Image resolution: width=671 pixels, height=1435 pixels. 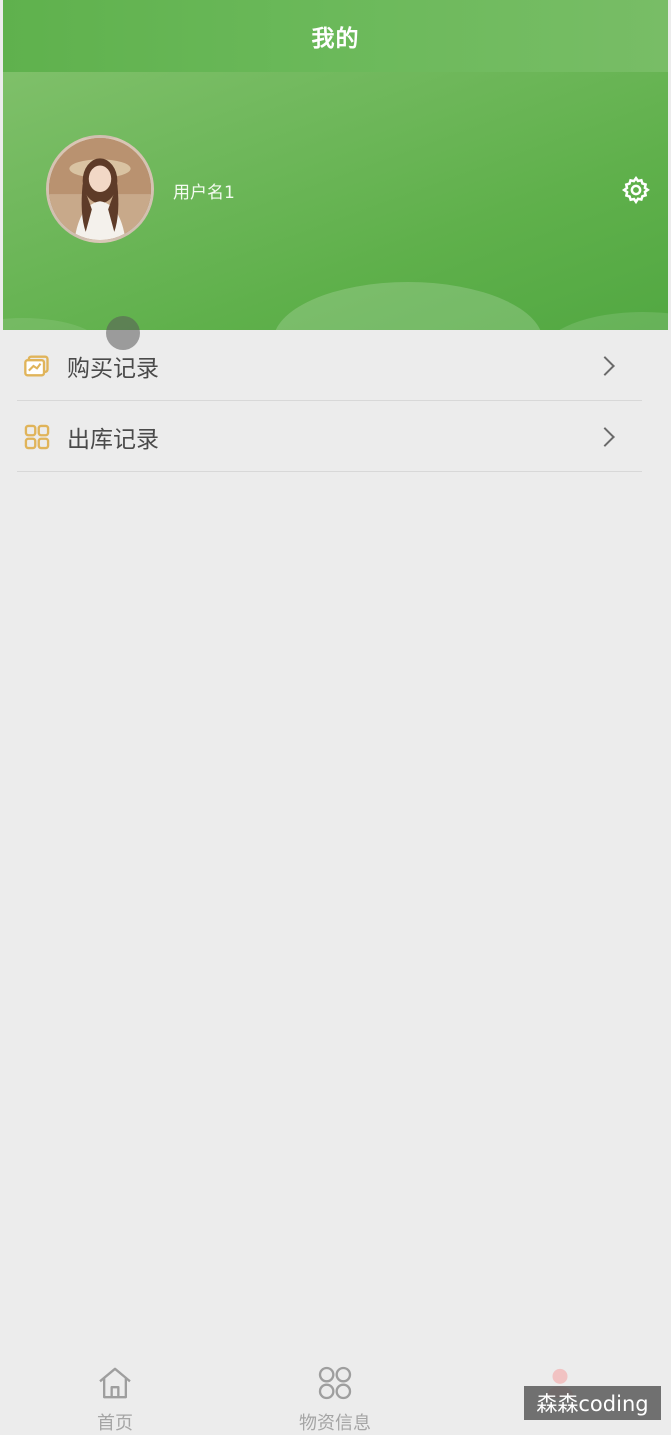 What do you see at coordinates (113, 368) in the screenshot?
I see `menu-item-label: 购买记录` at bounding box center [113, 368].